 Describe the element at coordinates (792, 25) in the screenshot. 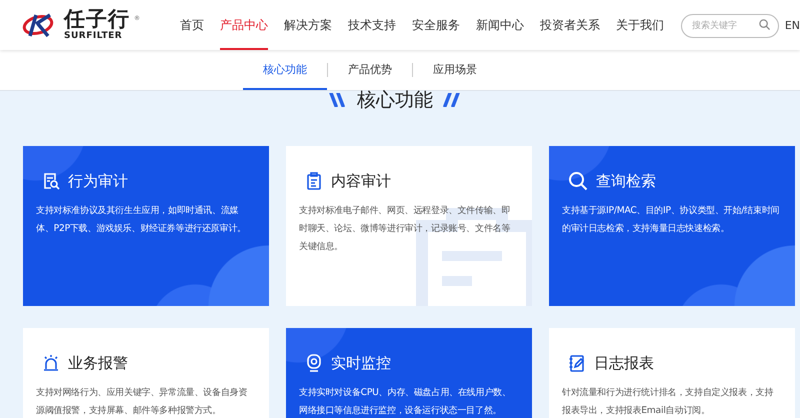

I see `language-link: EN` at that location.